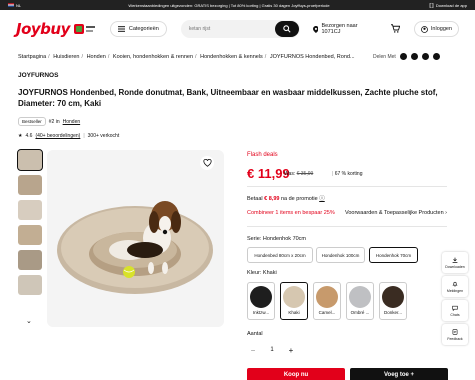 The height and width of the screenshot is (380, 475). Describe the element at coordinates (431, 5) in the screenshot. I see `phone-icon` at that location.